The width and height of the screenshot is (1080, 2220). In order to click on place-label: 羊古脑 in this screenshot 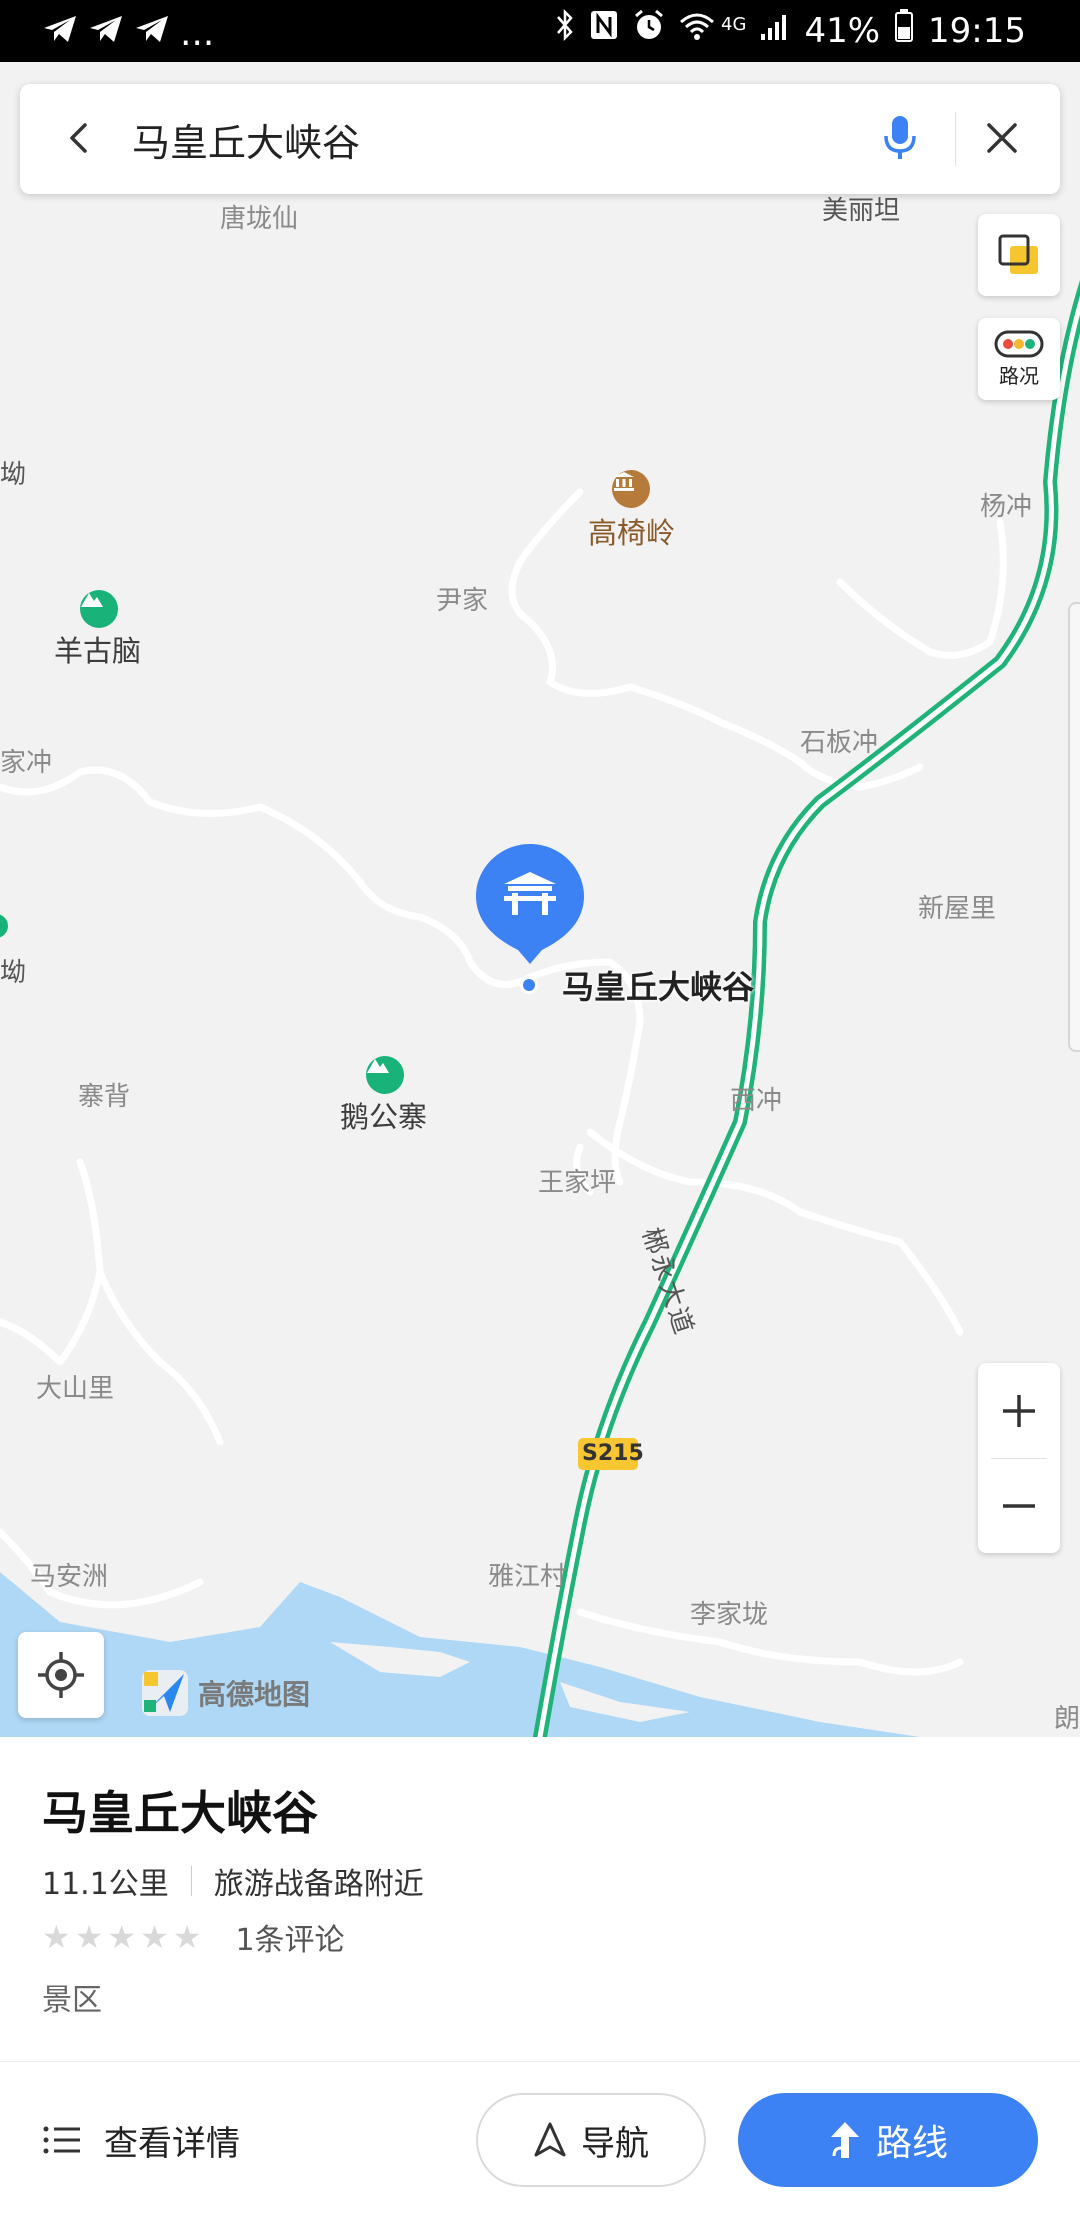, I will do `click(97, 649)`.